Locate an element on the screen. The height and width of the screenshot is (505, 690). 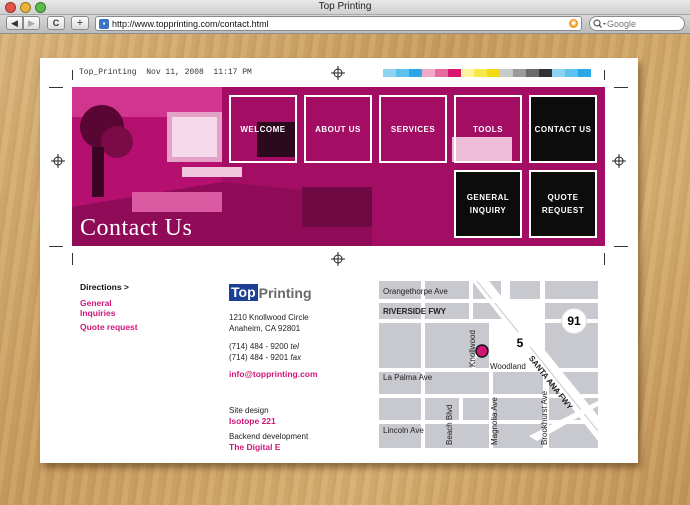
search-input is located at coordinates (640, 23).